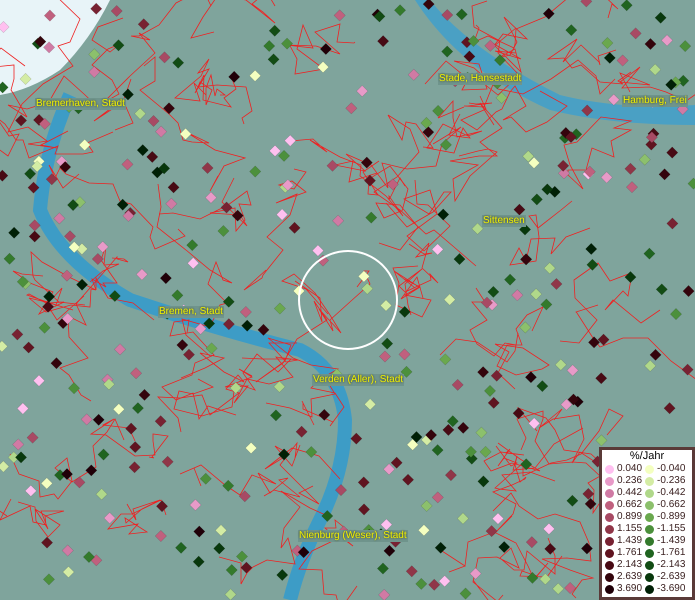 The image size is (695, 600). What do you see at coordinates (358, 380) in the screenshot?
I see `place-label: Verden (Aller), Stadt` at bounding box center [358, 380].